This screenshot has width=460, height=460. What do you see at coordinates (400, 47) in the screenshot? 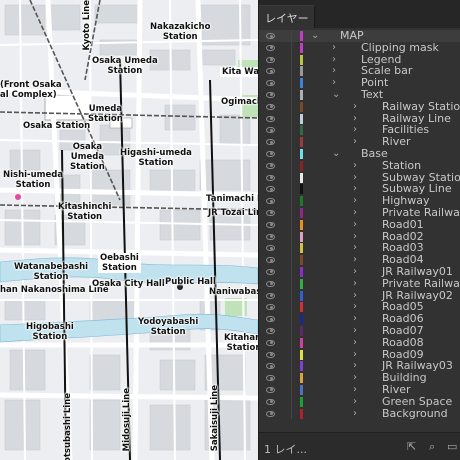
I see `layer-name: Clipping mask` at bounding box center [400, 47].